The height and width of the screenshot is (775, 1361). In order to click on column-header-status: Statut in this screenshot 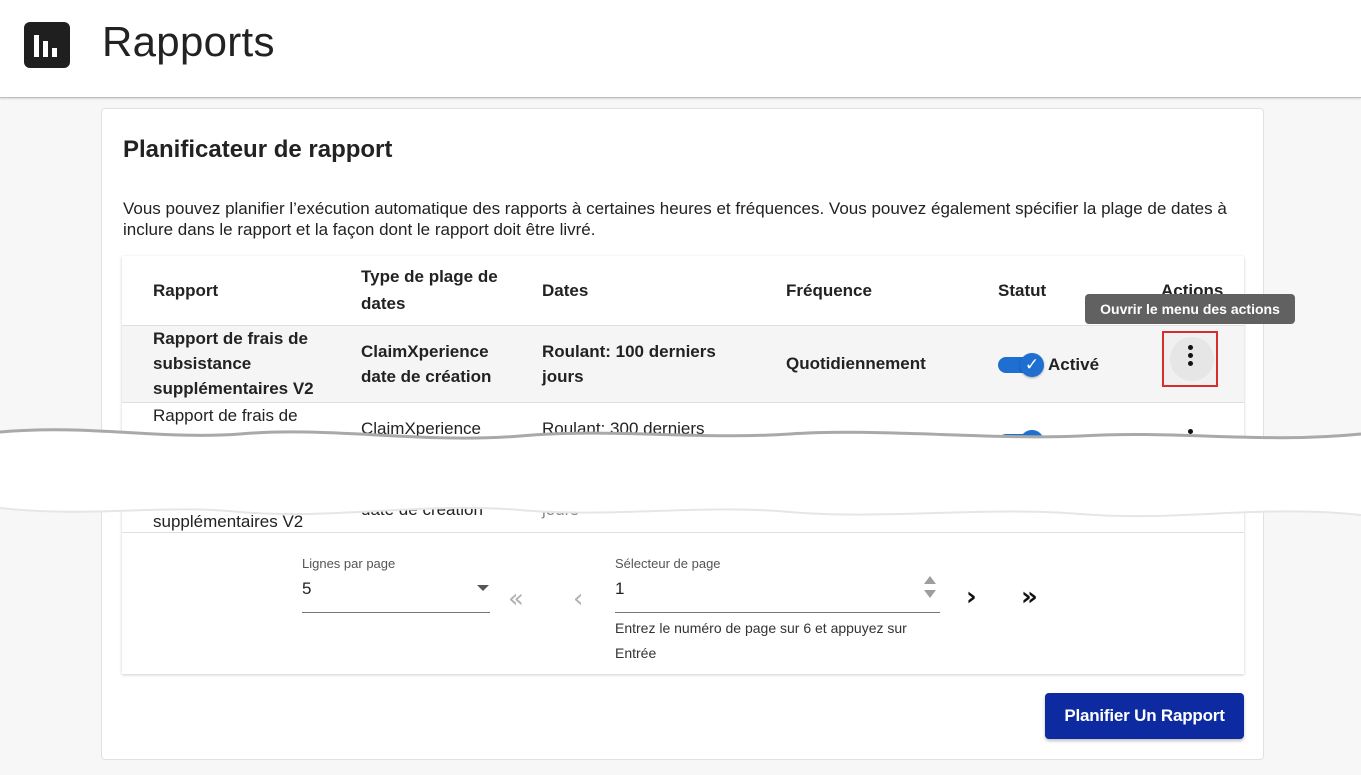, I will do `click(1022, 290)`.